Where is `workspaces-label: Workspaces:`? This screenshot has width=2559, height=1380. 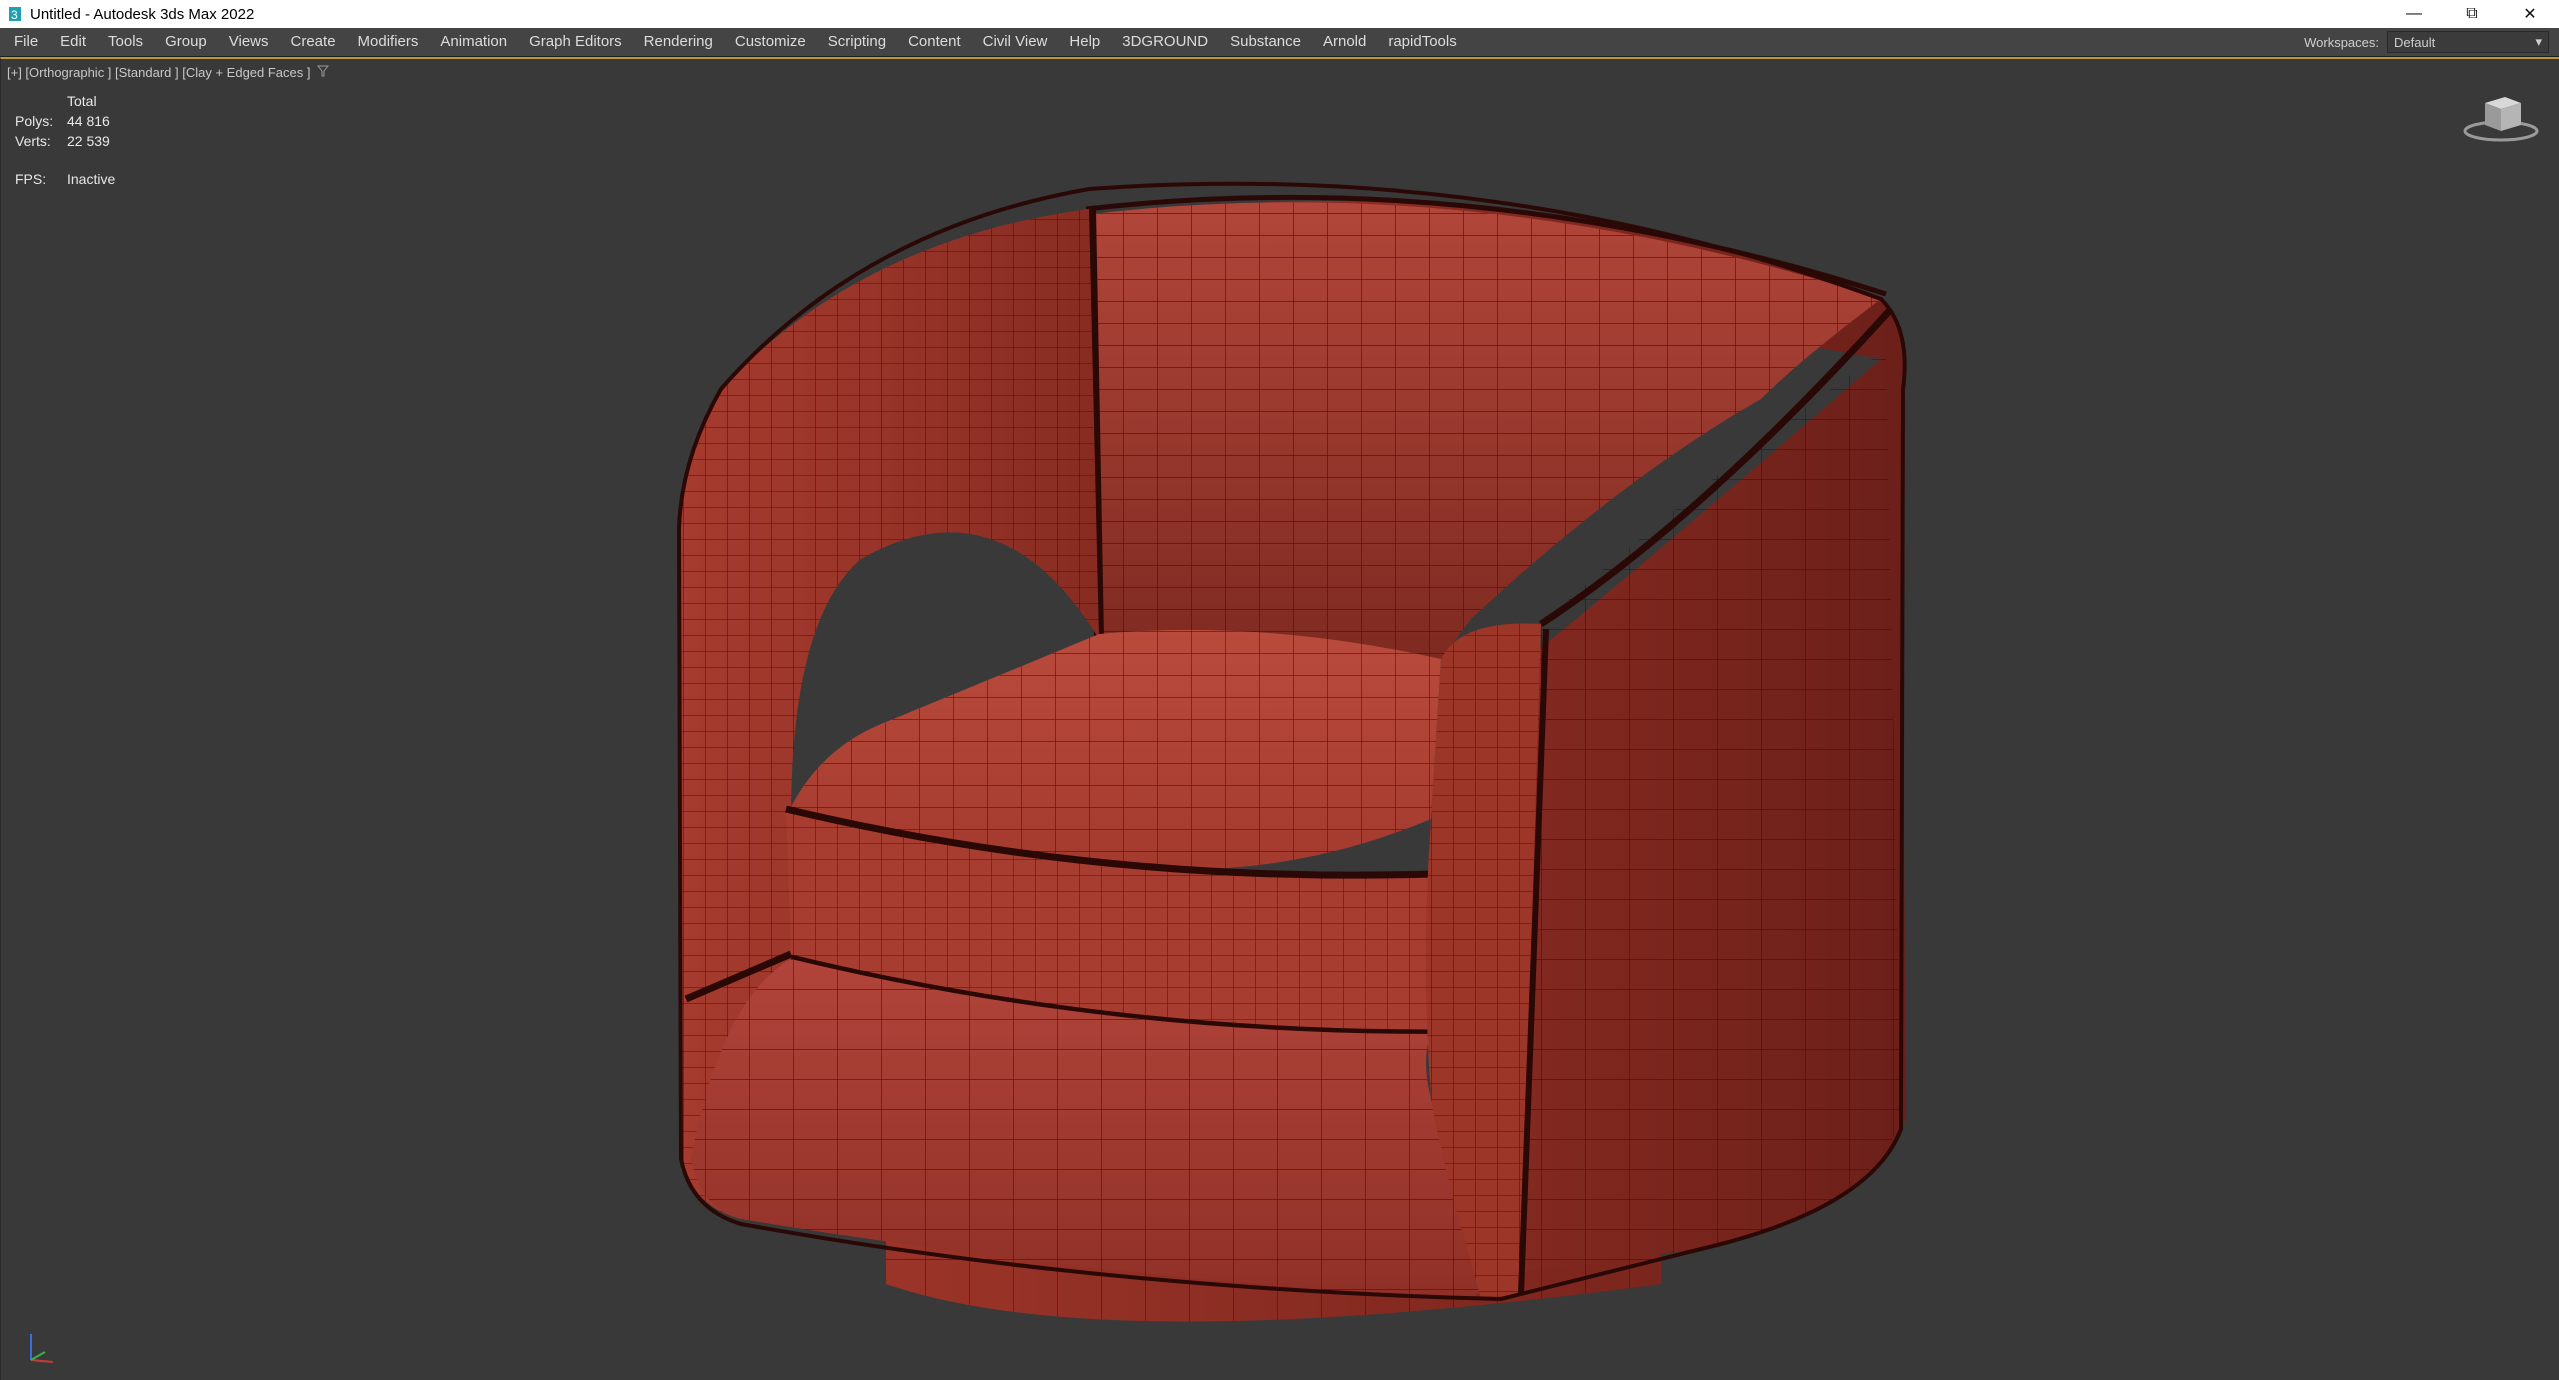
workspaces-label: Workspaces: is located at coordinates (2341, 42).